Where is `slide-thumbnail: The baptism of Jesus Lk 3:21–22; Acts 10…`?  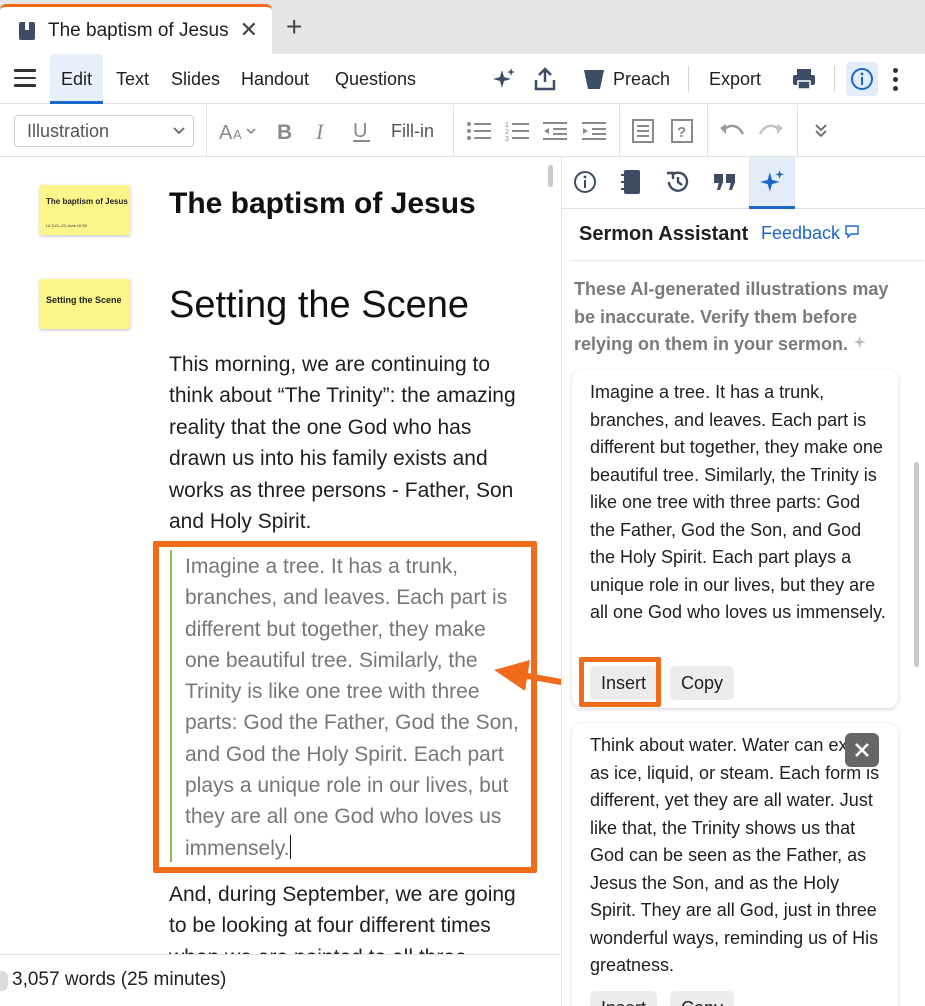 slide-thumbnail: The baptism of Jesus Lk 3:21–22; Acts 10… is located at coordinates (85, 210).